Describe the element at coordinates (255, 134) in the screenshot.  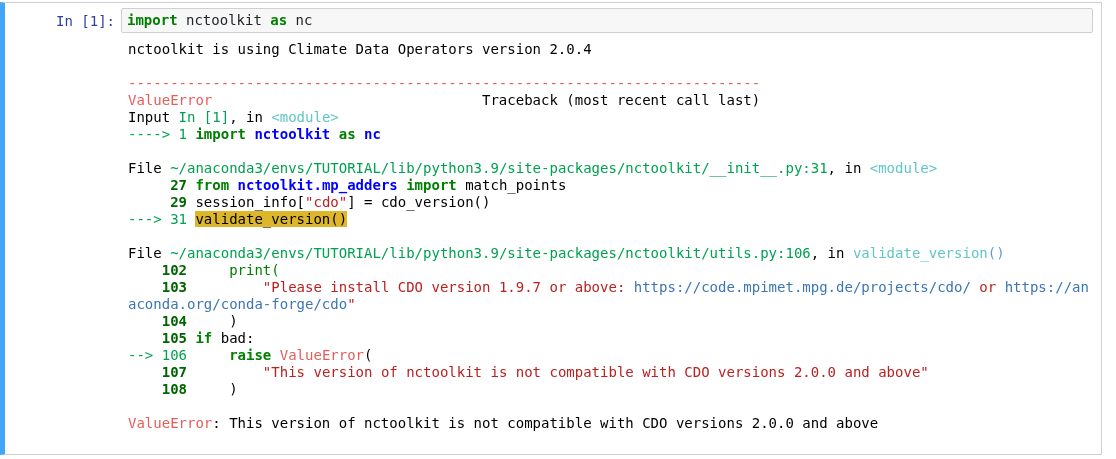
I see `output-line: ----> 1 import nctoolkit as nc` at that location.